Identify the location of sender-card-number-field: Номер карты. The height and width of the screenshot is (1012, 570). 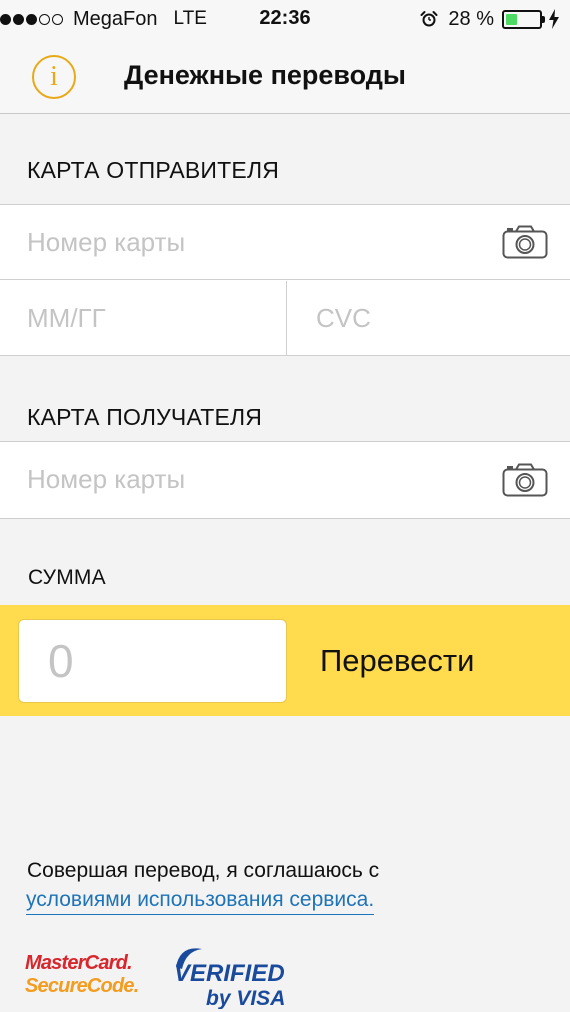
(285, 242).